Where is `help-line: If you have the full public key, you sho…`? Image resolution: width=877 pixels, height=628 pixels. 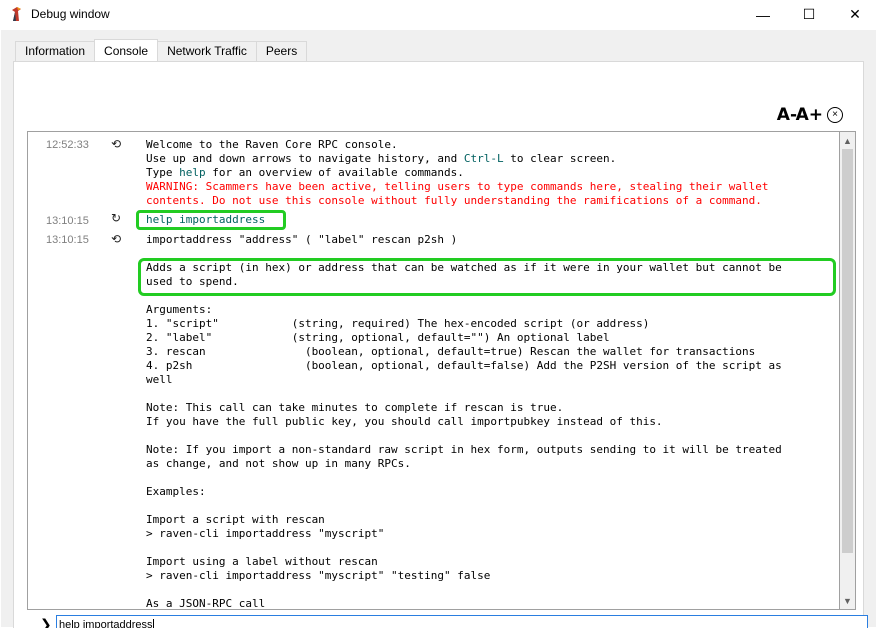
help-line: If you have the full public key, you sho… is located at coordinates (404, 421).